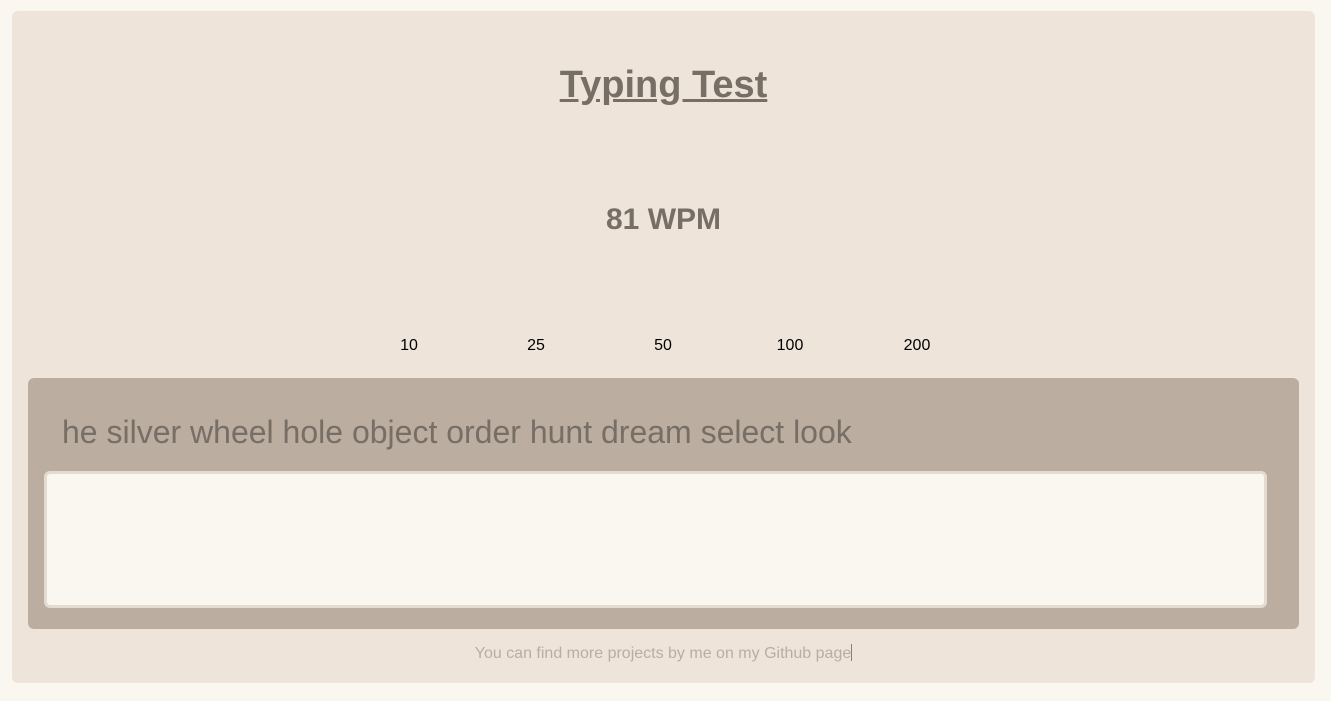 This screenshot has width=1331, height=701. What do you see at coordinates (852, 652) in the screenshot?
I see `text-cursor` at bounding box center [852, 652].